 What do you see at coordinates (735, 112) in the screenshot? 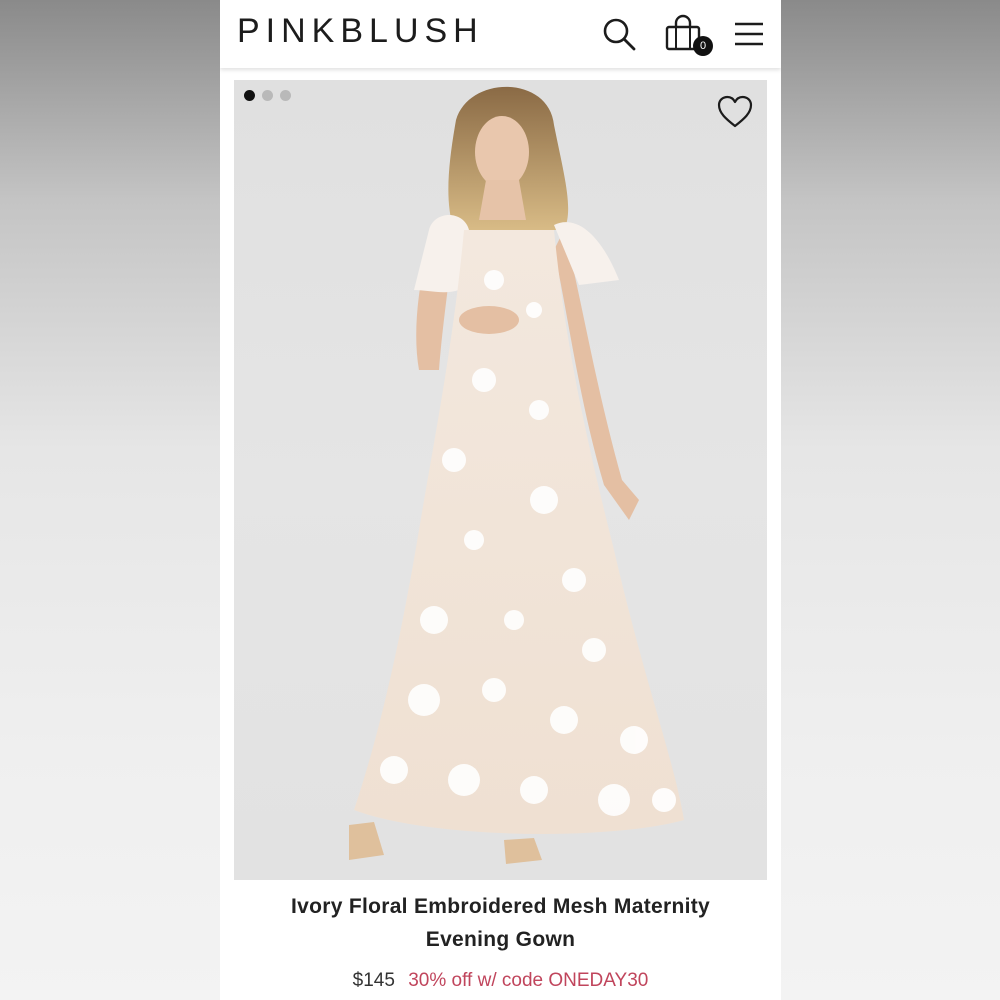
I see `heart-icon` at bounding box center [735, 112].